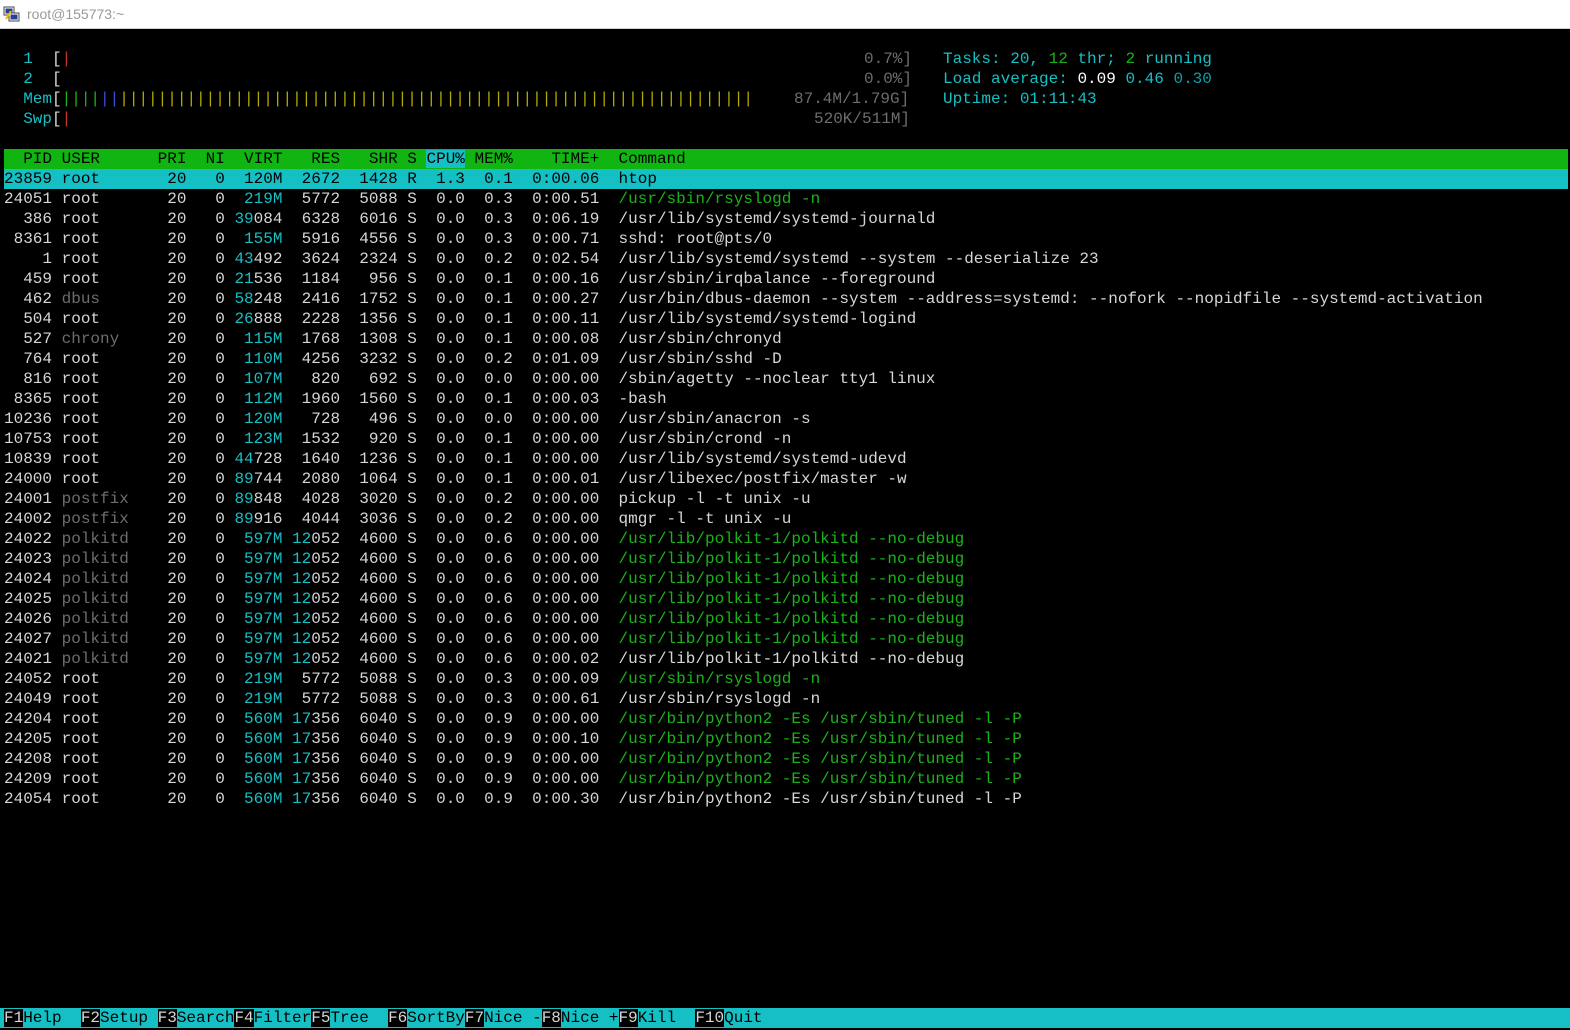 This screenshot has height=1030, width=1570. What do you see at coordinates (52, 1018) in the screenshot?
I see `fkey-label-f1: Help` at bounding box center [52, 1018].